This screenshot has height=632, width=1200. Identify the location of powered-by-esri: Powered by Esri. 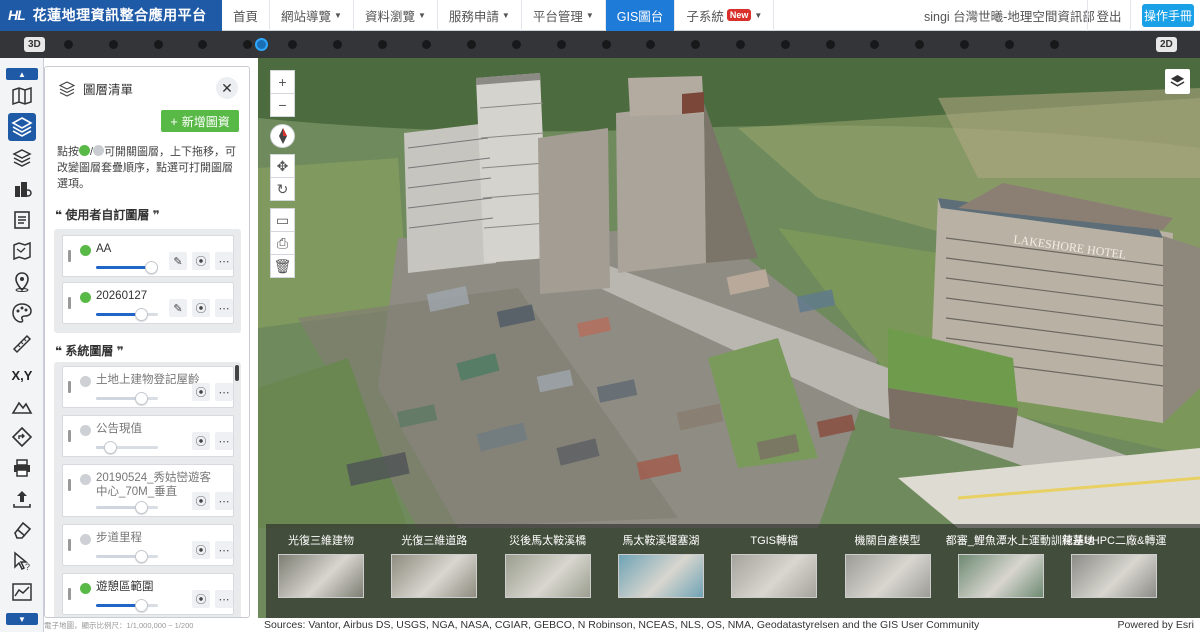
(1156, 625).